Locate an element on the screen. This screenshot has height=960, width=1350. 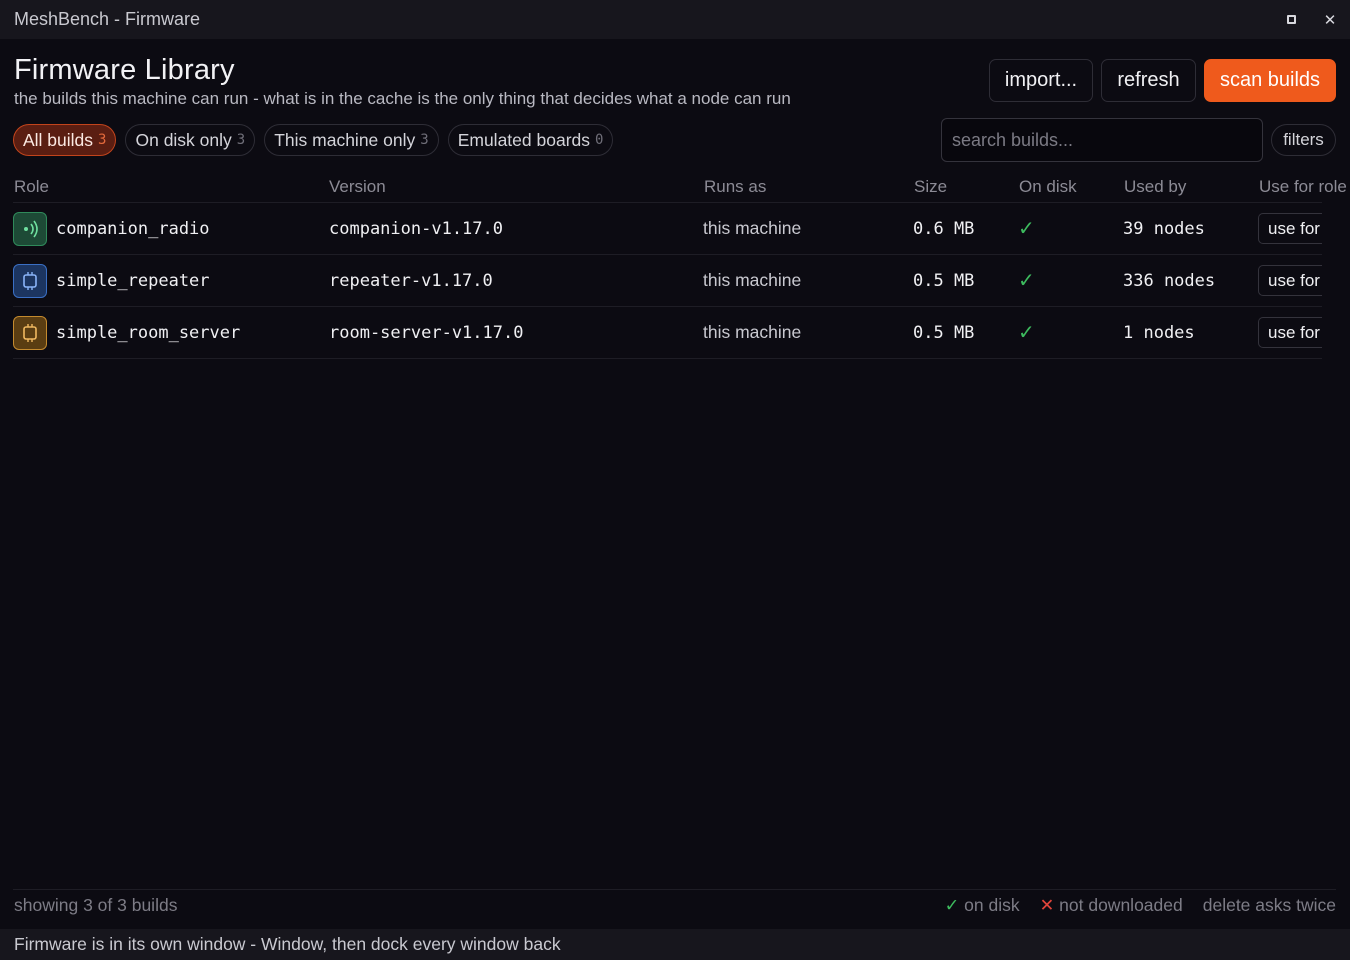
role-cell: companion_radio is located at coordinates (111, 228).